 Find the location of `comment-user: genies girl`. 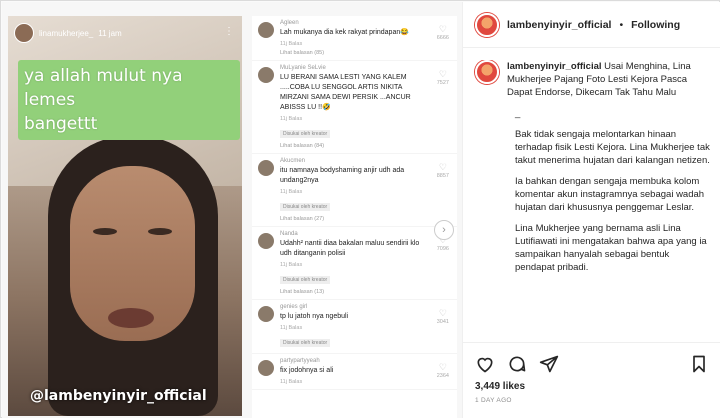

comment-user: genies girl is located at coordinates (294, 307).